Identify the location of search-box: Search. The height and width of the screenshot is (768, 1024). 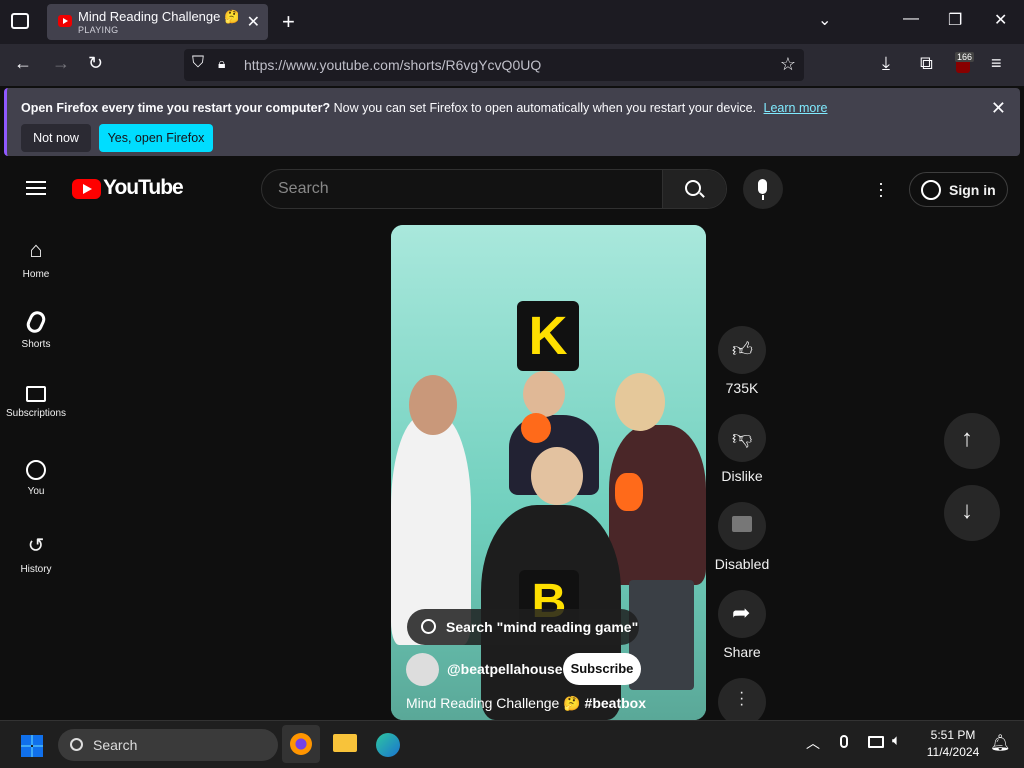
(494, 189).